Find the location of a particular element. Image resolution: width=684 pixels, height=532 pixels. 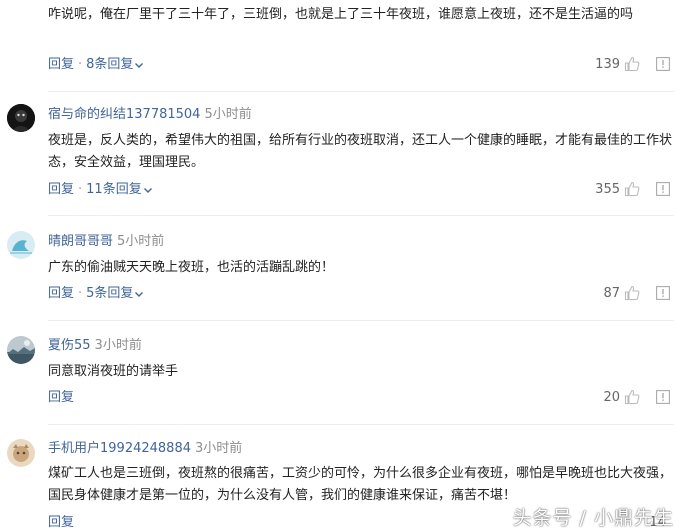

comment-meta: 宿与命的纠结137781504 5小时前 is located at coordinates (150, 115).